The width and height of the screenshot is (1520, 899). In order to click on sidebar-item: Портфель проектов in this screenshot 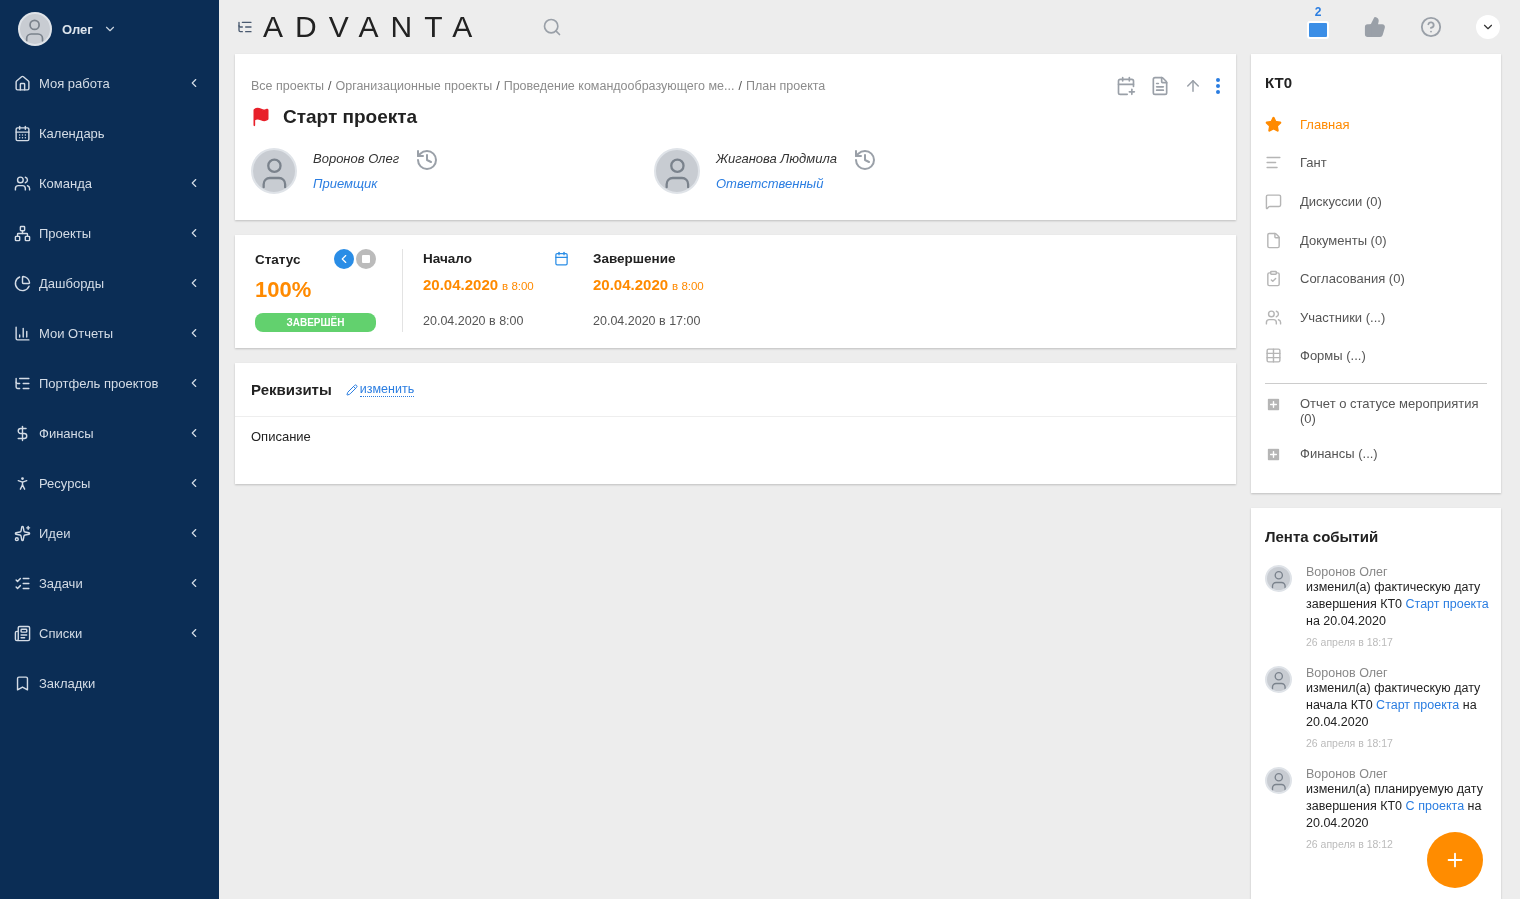, I will do `click(109, 383)`.